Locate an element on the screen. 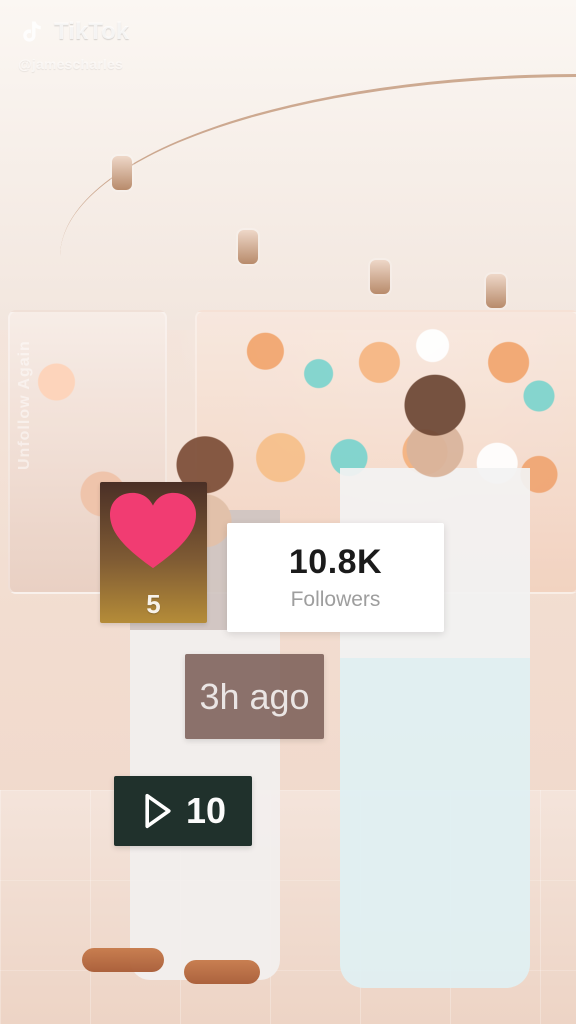  tiktok-logo-row: TikTok is located at coordinates (73, 32).